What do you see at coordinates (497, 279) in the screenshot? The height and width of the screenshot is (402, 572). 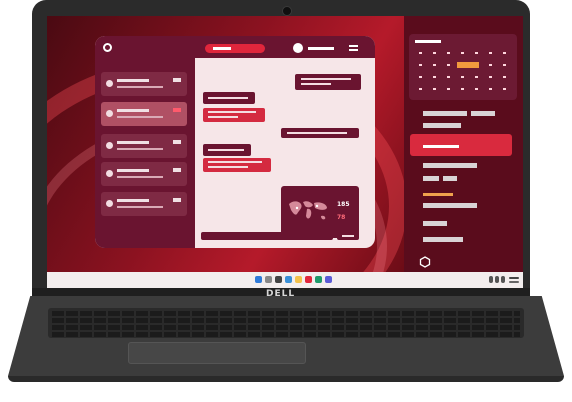 I see `volume-icon` at bounding box center [497, 279].